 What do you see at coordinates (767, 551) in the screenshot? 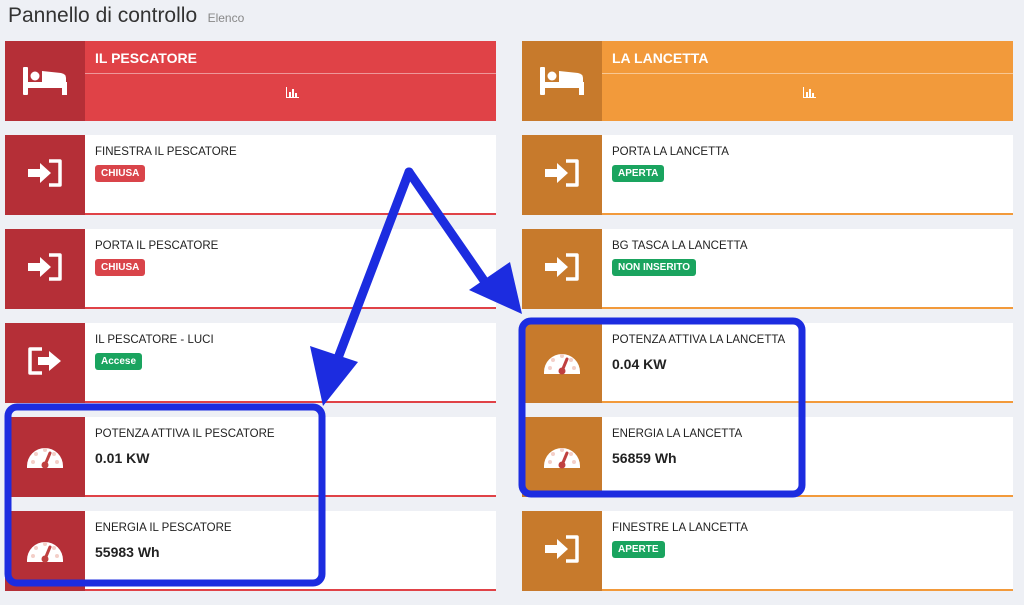
I see `device-card: FINESTRE LA LANCETTA APERTE` at bounding box center [767, 551].